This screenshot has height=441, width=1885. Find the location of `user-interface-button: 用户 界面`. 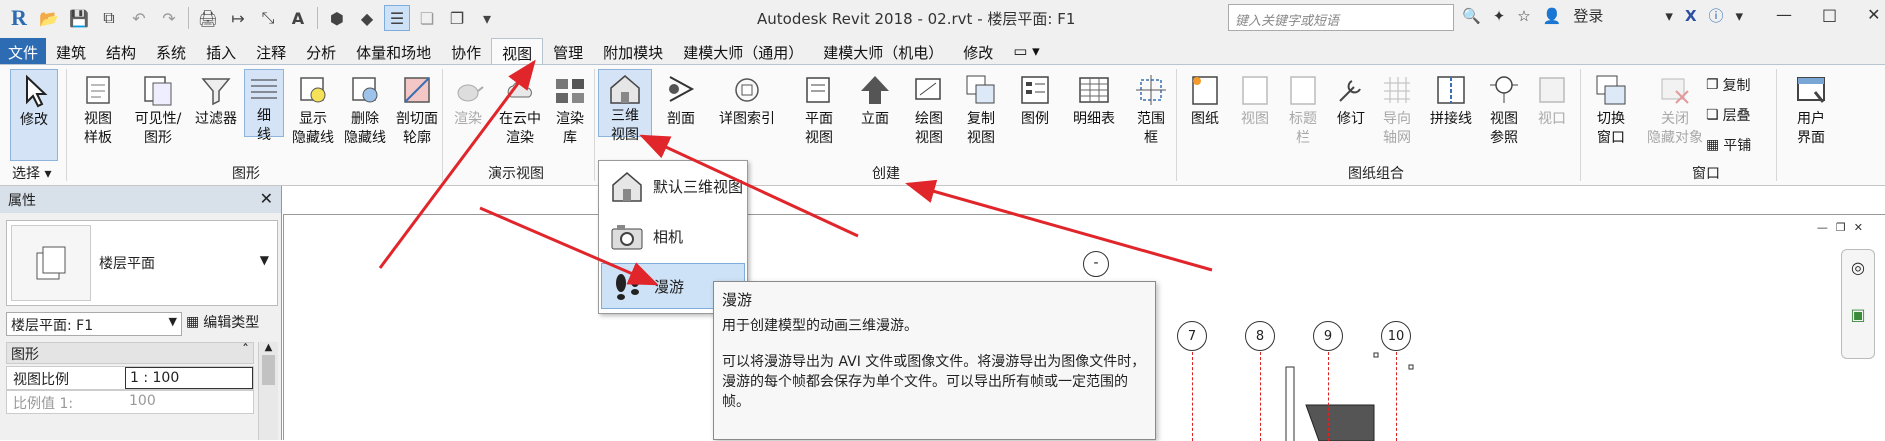

user-interface-button: 用户 界面 is located at coordinates (1811, 108).